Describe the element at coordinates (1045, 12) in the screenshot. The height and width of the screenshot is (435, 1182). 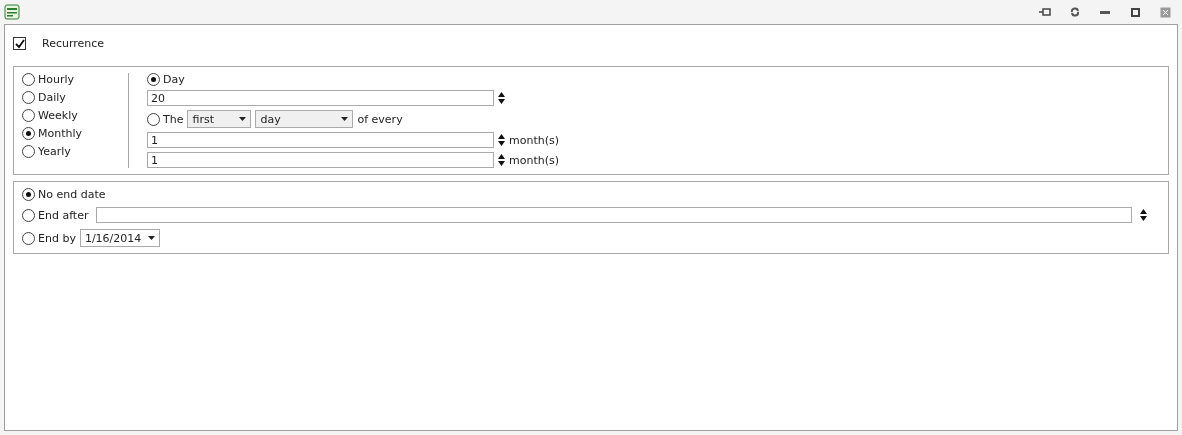
I see `pin-icon` at that location.